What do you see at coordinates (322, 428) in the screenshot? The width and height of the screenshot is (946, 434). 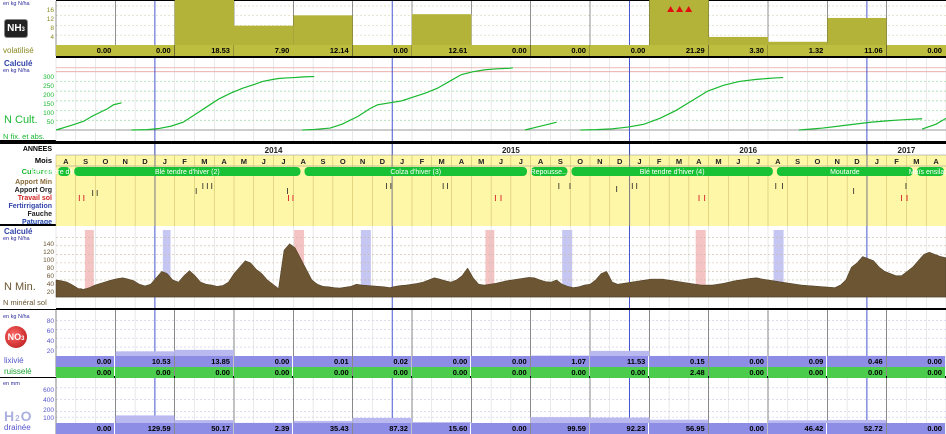 I see `h2o-value: 35.43` at bounding box center [322, 428].